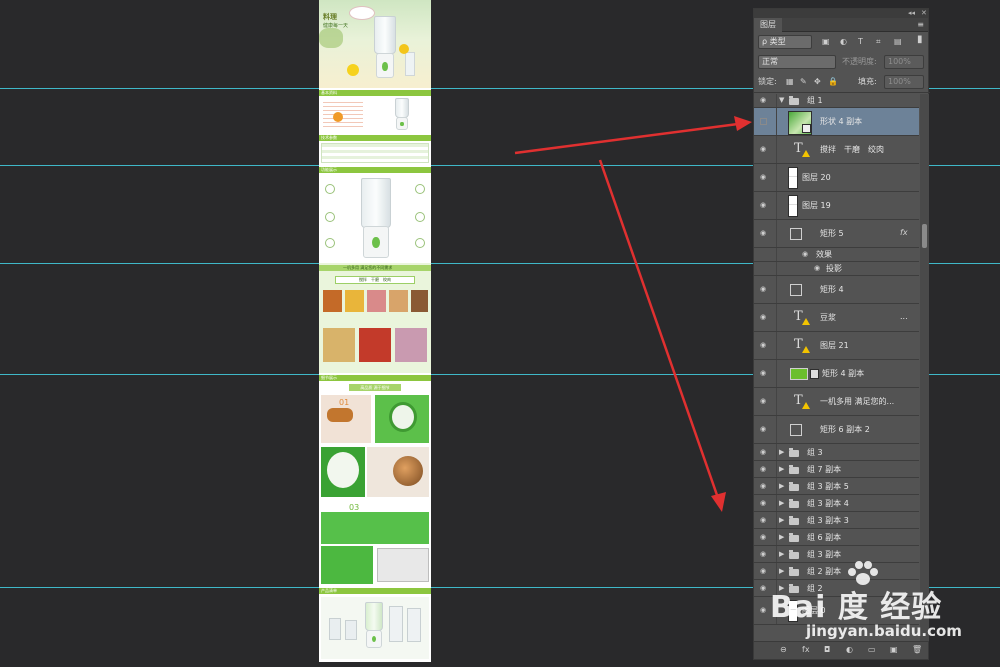 The image size is (1000, 667). Describe the element at coordinates (817, 82) in the screenshot. I see `lock-position-icon: ✥` at that location.